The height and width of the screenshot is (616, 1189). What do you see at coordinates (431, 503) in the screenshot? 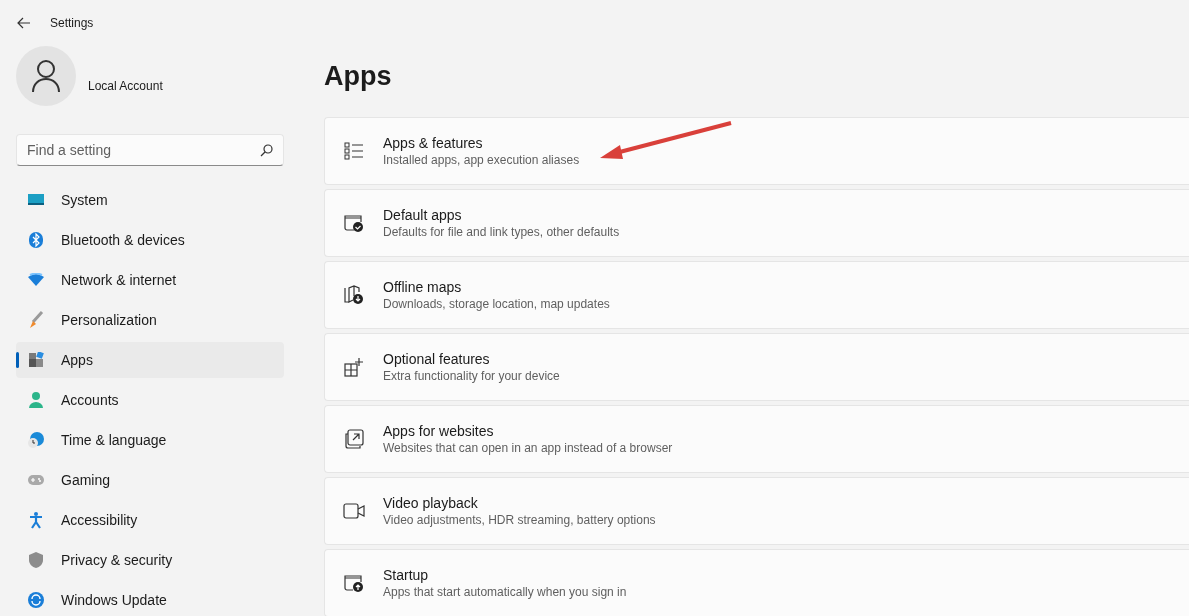
I see `card-title: Video playback` at bounding box center [431, 503].